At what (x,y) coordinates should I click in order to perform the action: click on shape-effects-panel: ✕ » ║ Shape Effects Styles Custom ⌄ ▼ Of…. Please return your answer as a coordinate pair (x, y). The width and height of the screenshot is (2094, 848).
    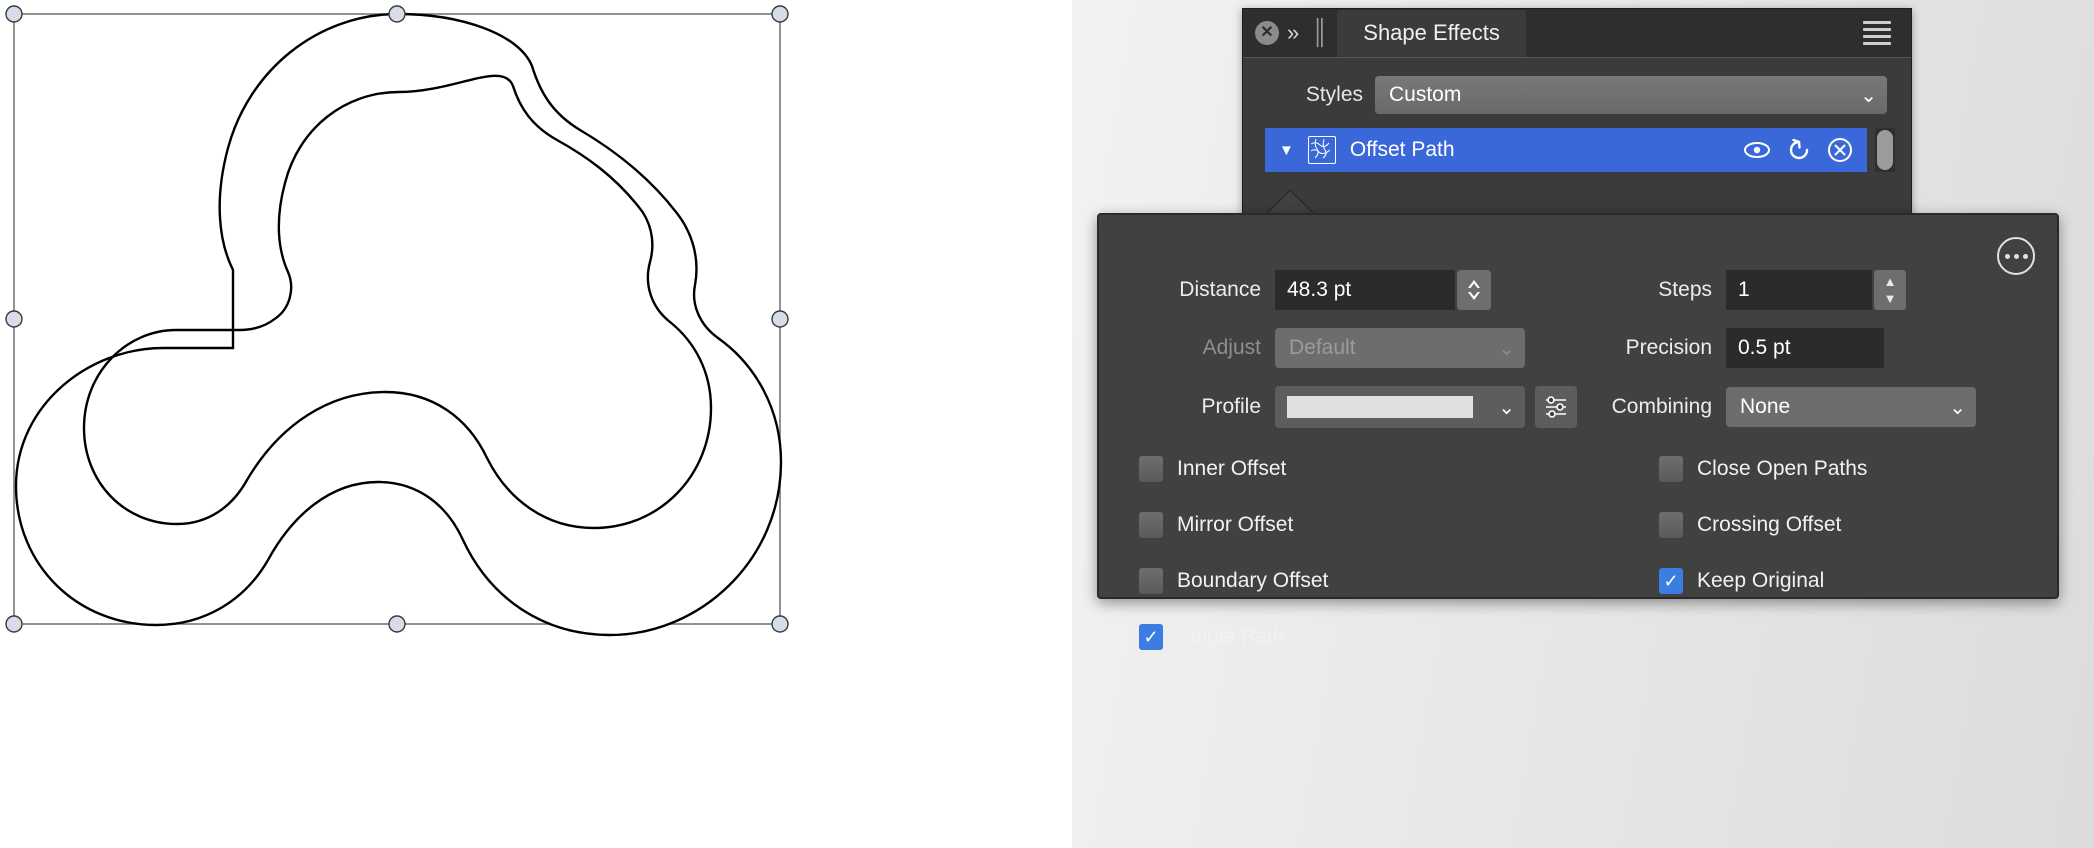
    Looking at the image, I should click on (1577, 114).